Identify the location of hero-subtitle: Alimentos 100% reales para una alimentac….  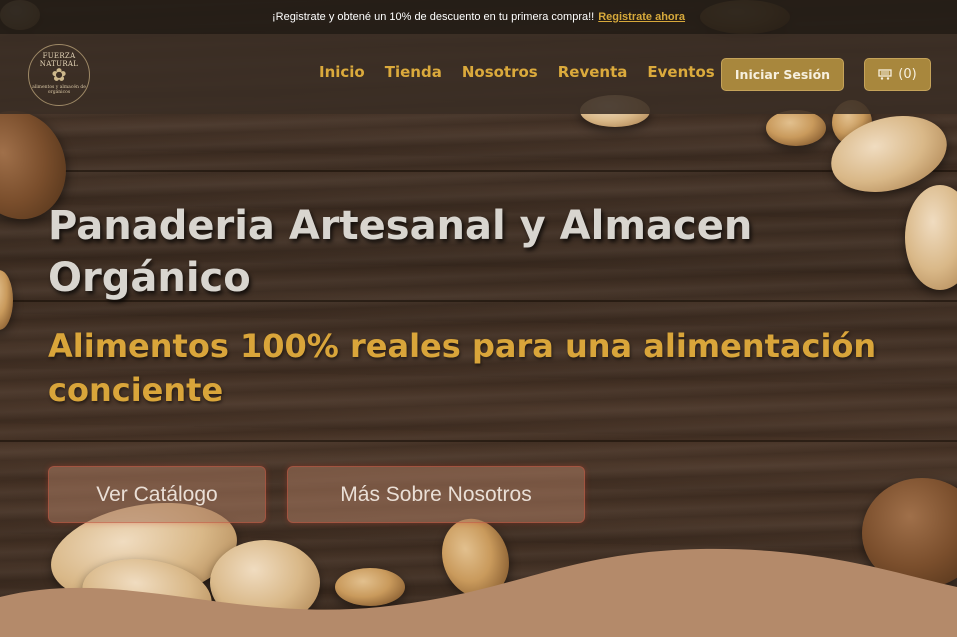
(462, 368).